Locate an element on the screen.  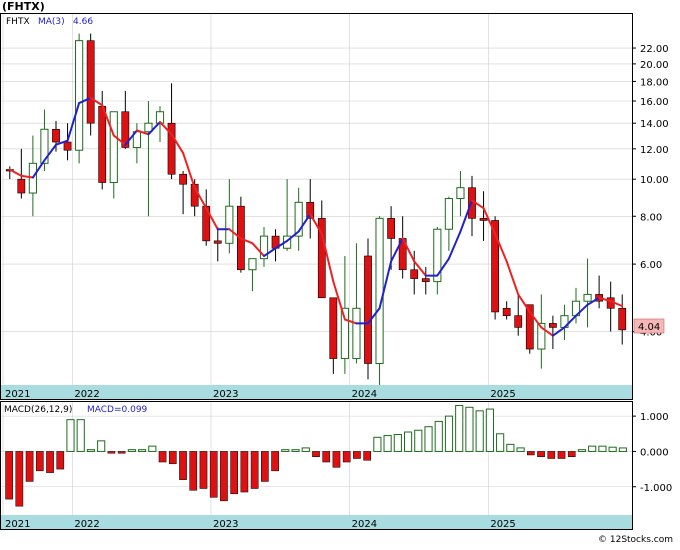
price-tick-label: 22.00 is located at coordinates (654, 49).